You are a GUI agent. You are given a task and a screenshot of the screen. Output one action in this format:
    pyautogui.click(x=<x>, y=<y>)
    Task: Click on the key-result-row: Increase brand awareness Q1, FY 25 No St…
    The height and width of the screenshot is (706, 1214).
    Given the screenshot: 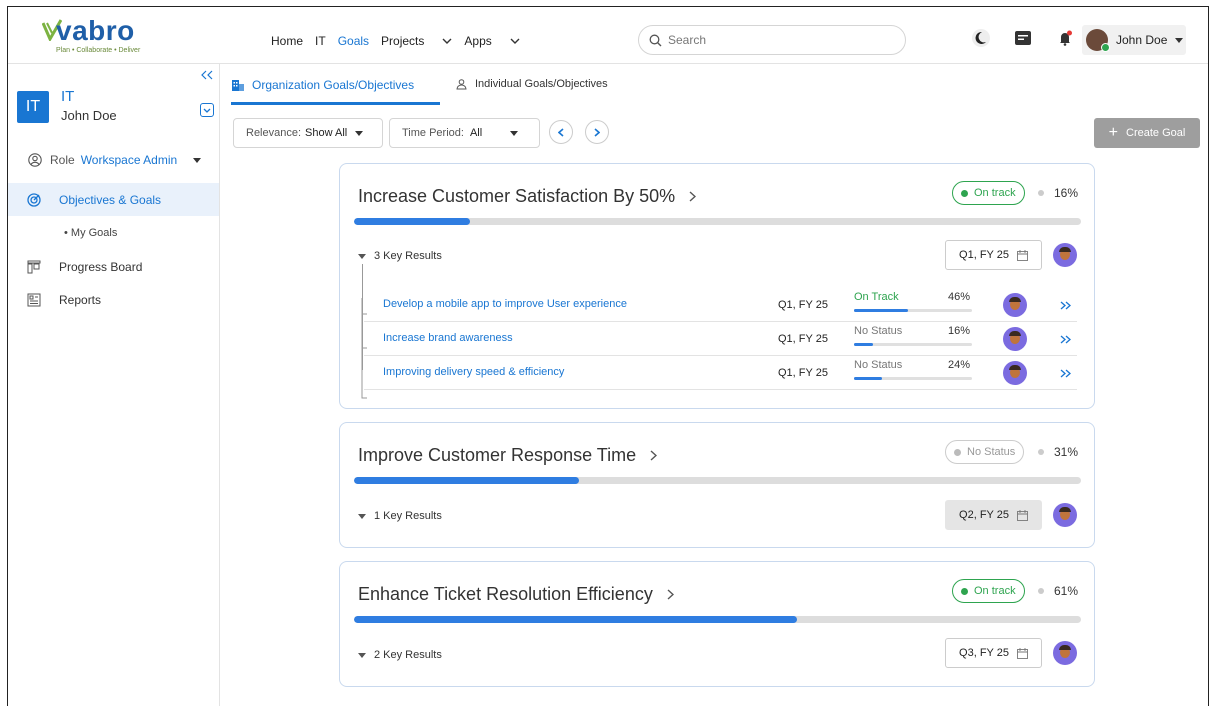 What is the action you would take?
    pyautogui.click(x=720, y=339)
    